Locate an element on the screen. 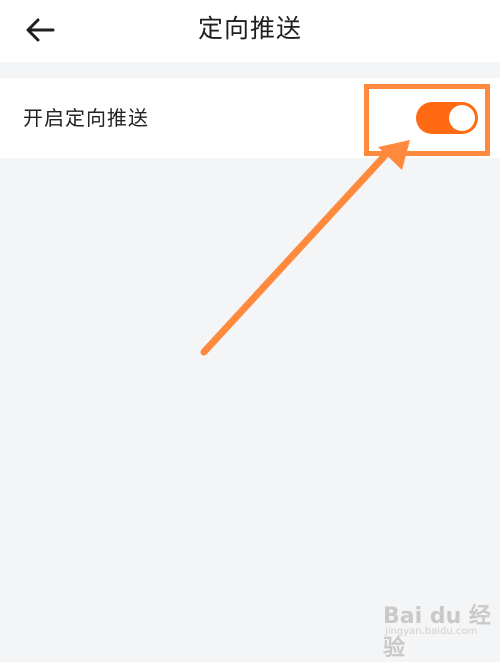  toggle-knob is located at coordinates (462, 118).